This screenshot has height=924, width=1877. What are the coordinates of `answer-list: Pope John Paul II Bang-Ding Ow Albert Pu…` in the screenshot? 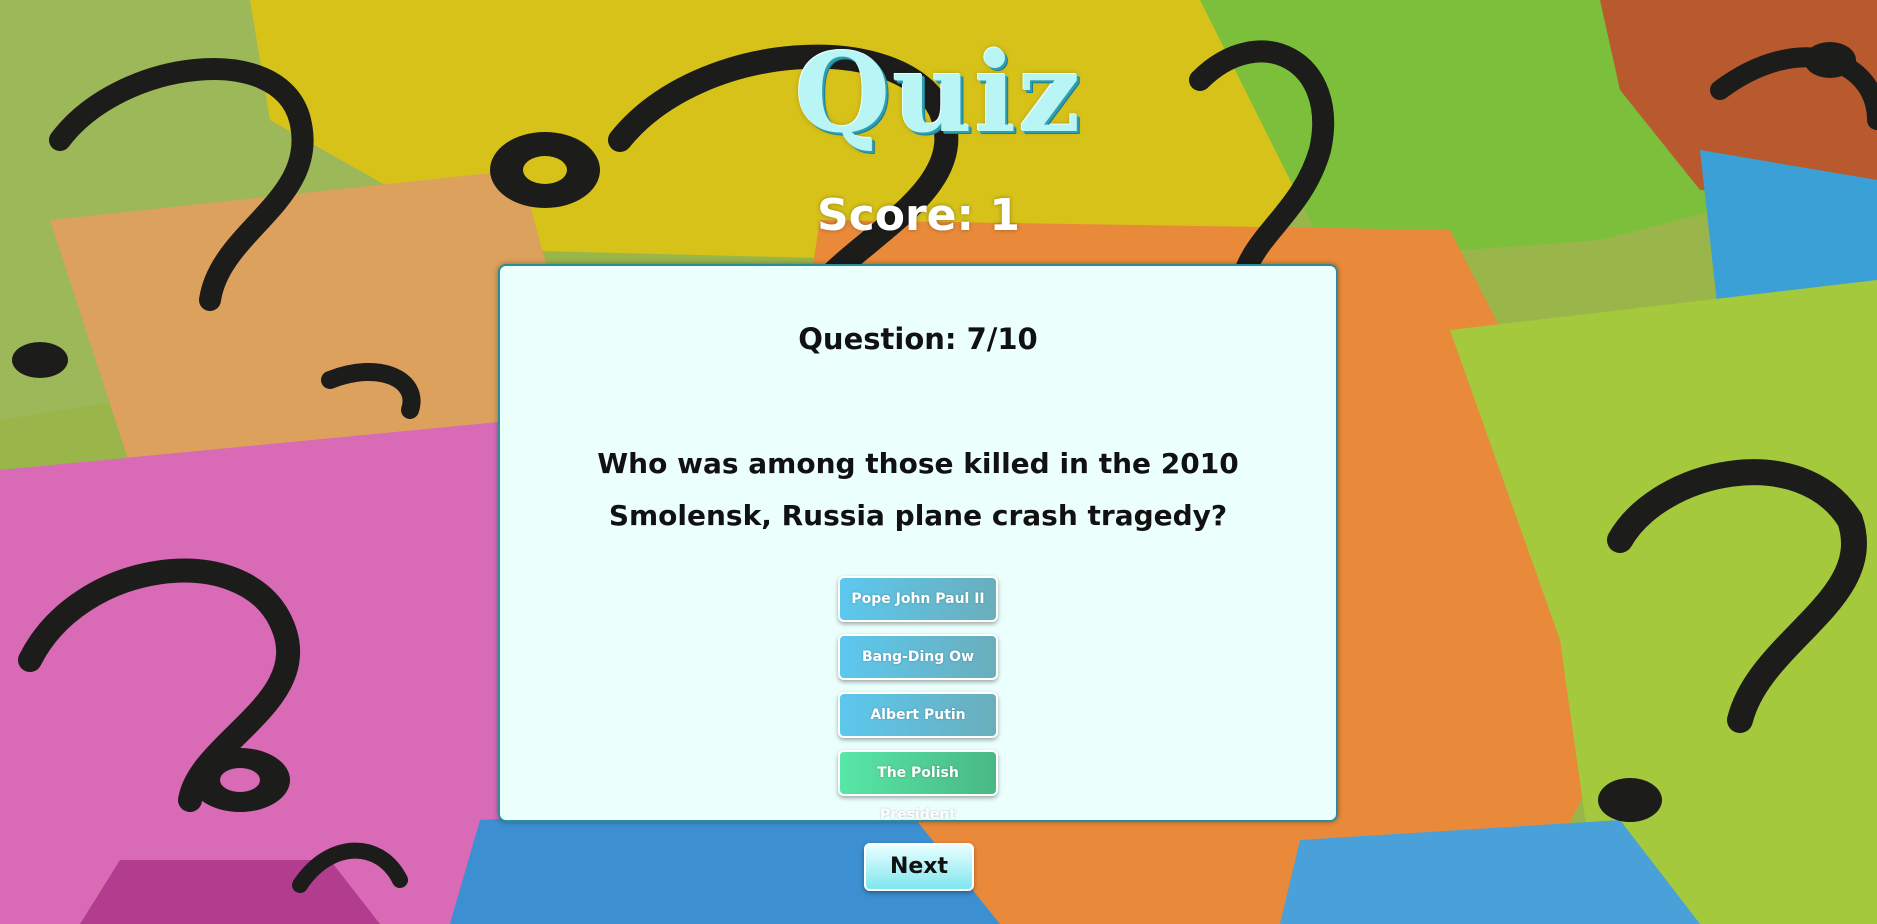 It's located at (918, 699).